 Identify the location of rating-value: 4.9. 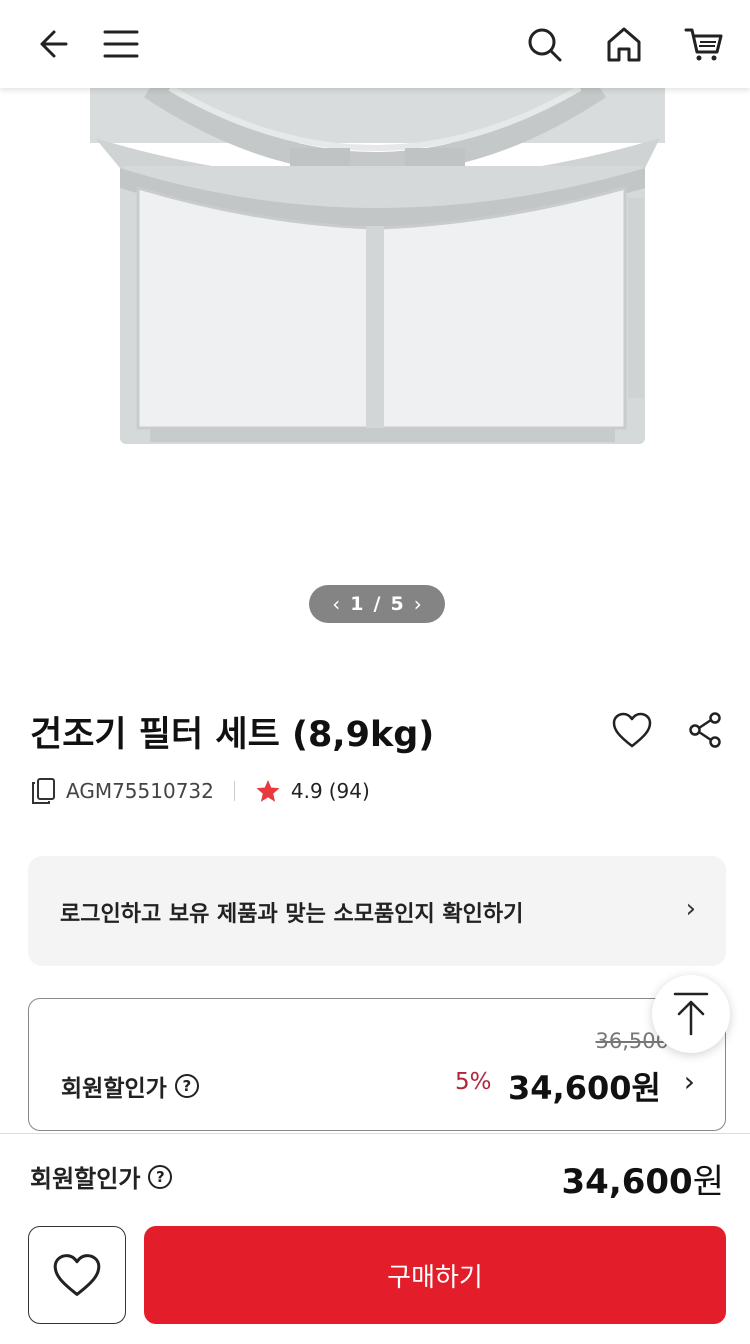
(306, 791).